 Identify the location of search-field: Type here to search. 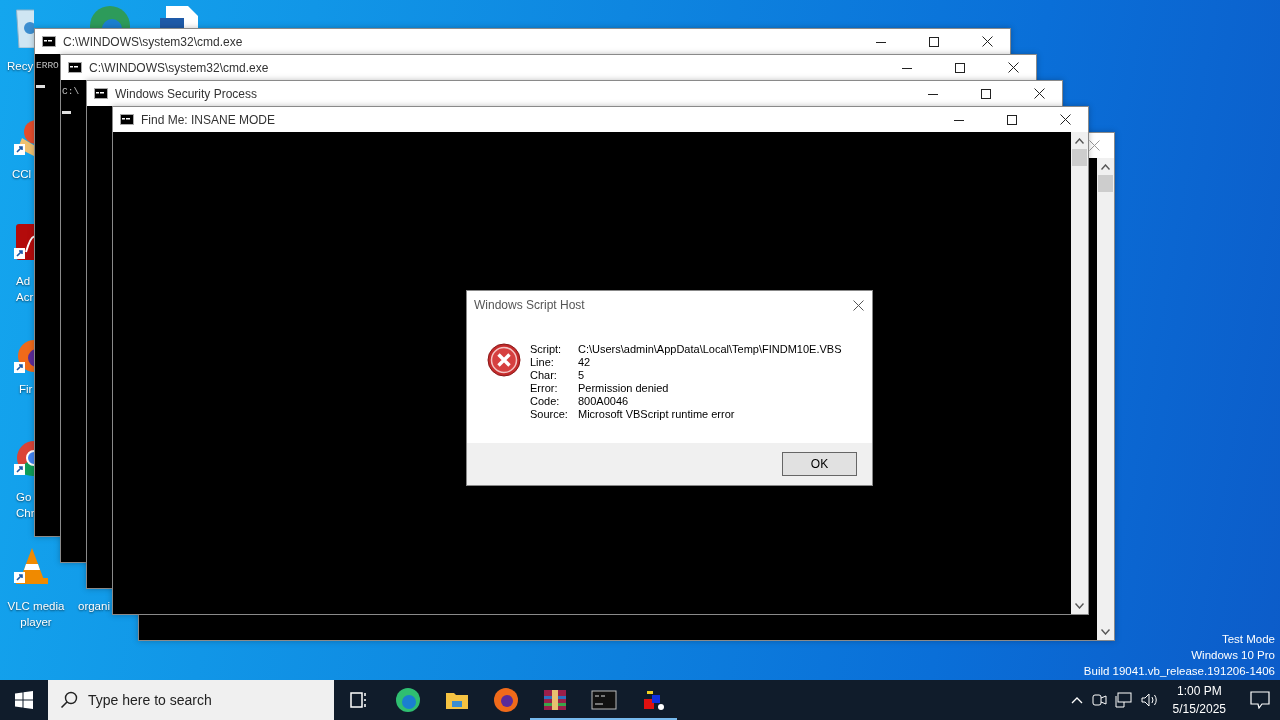
(191, 700).